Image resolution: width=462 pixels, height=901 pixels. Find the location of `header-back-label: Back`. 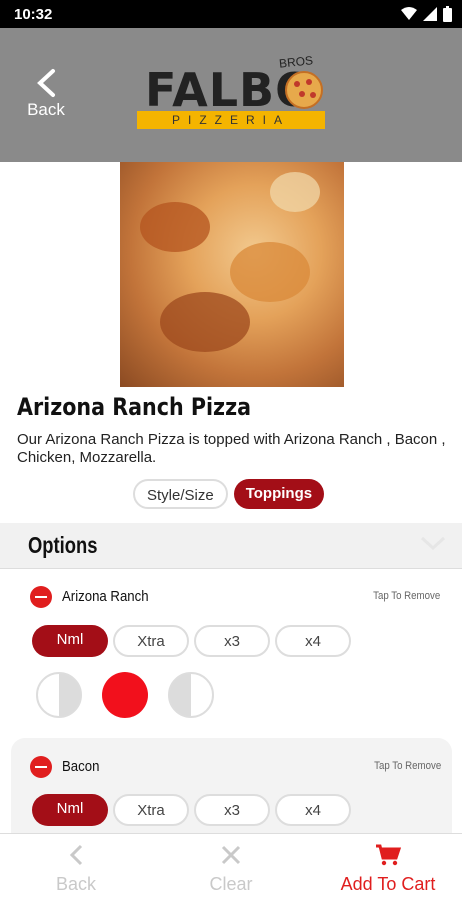

header-back-label: Back is located at coordinates (46, 109).